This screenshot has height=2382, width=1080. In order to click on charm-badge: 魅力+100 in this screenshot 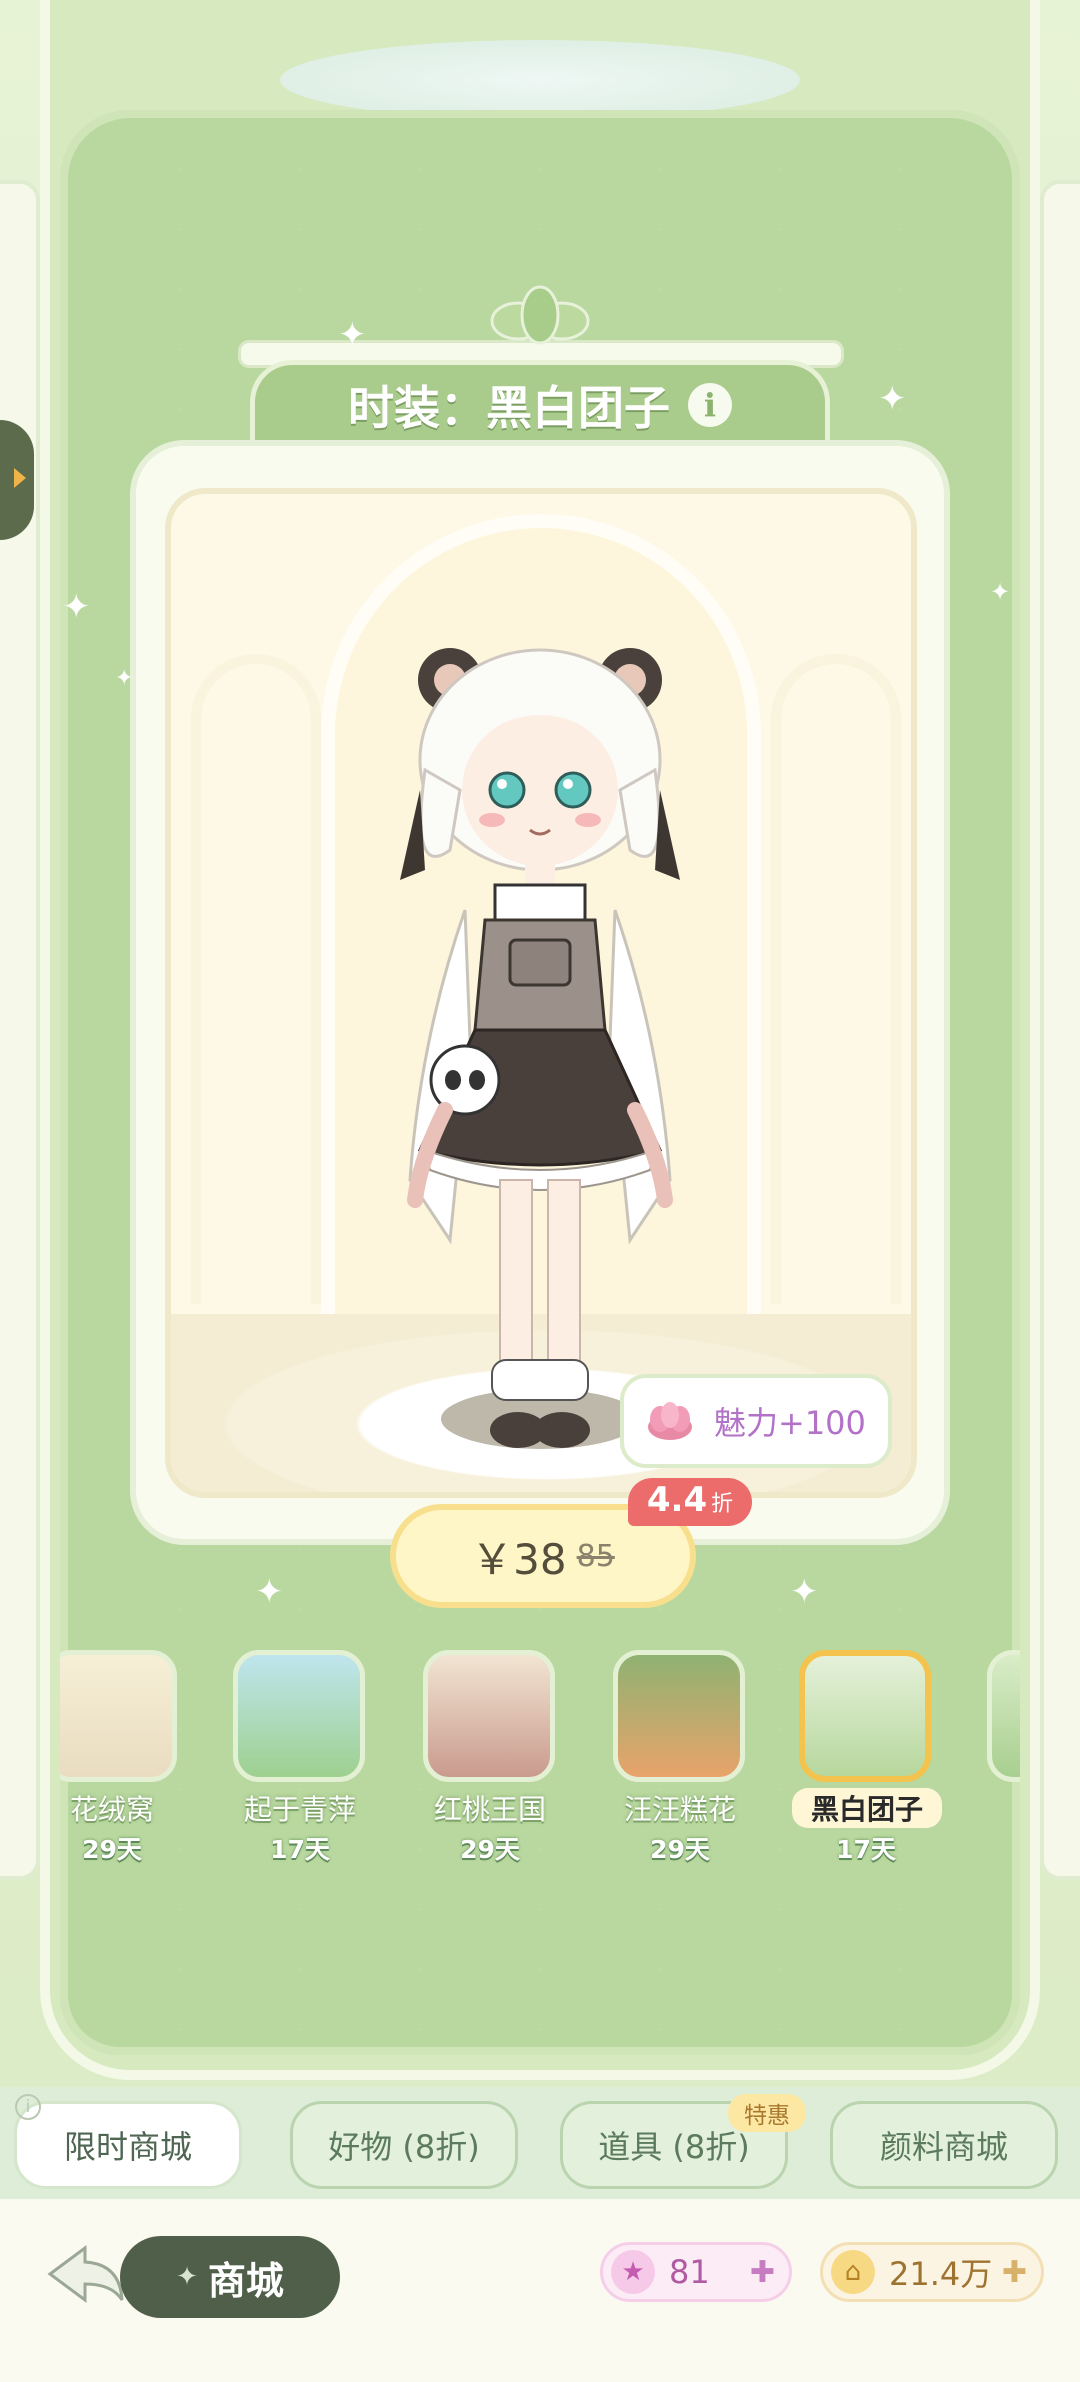, I will do `click(756, 1421)`.